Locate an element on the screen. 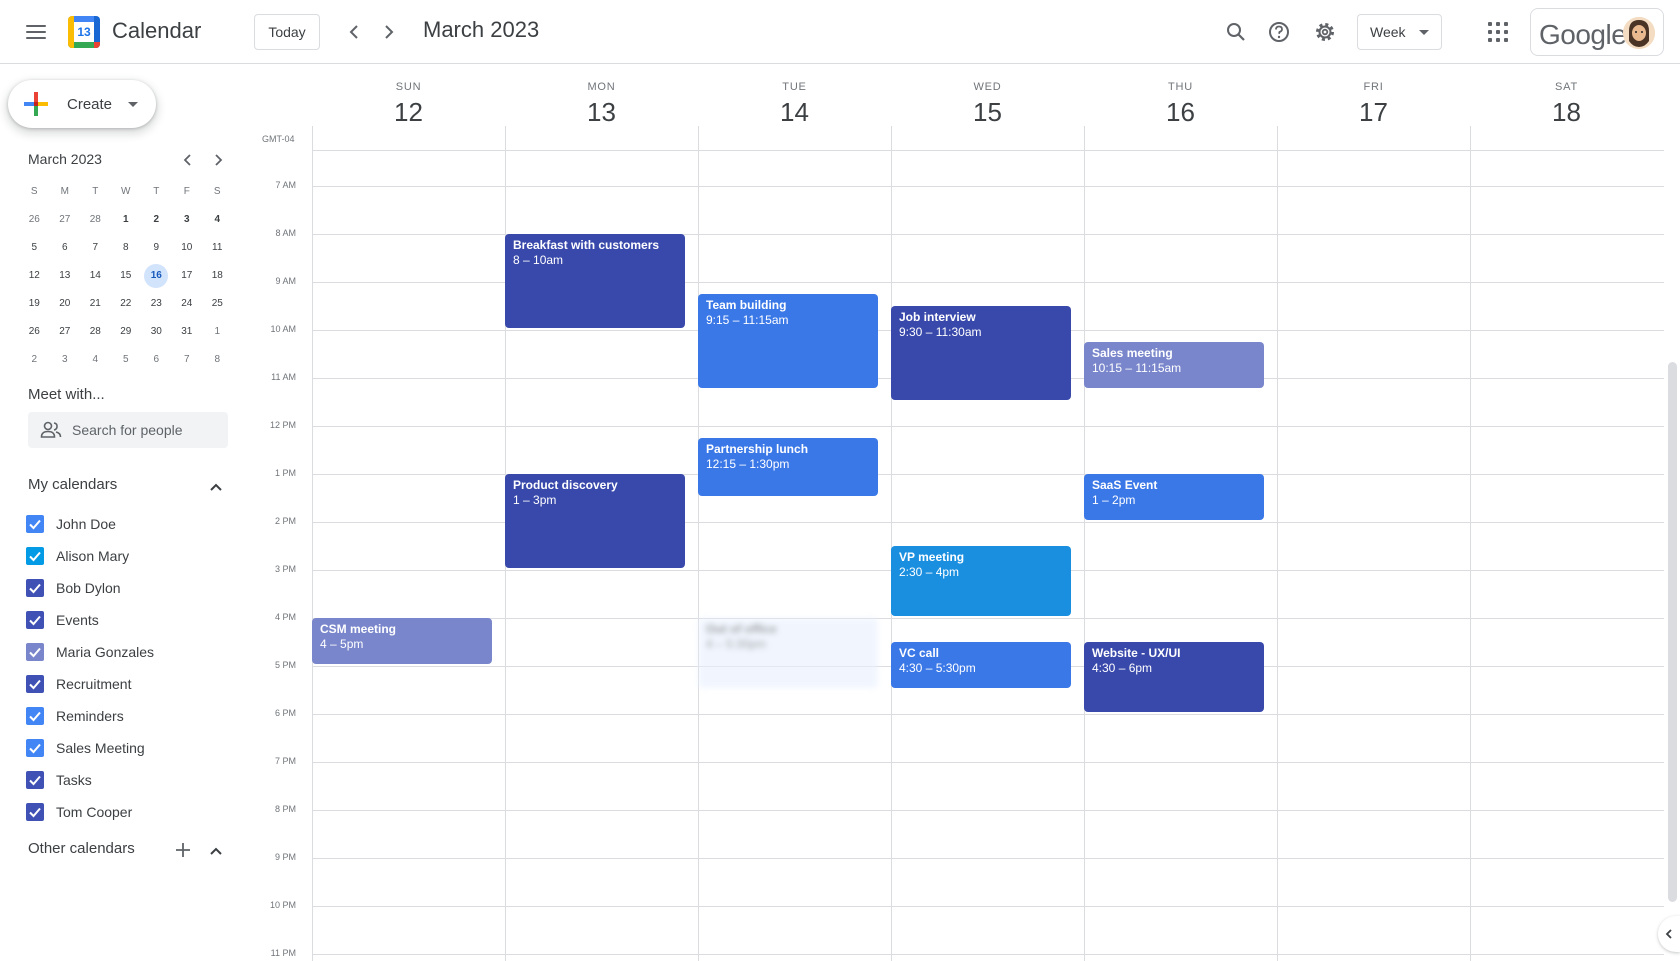 The height and width of the screenshot is (961, 1680). day-header: TUE 14 is located at coordinates (794, 96).